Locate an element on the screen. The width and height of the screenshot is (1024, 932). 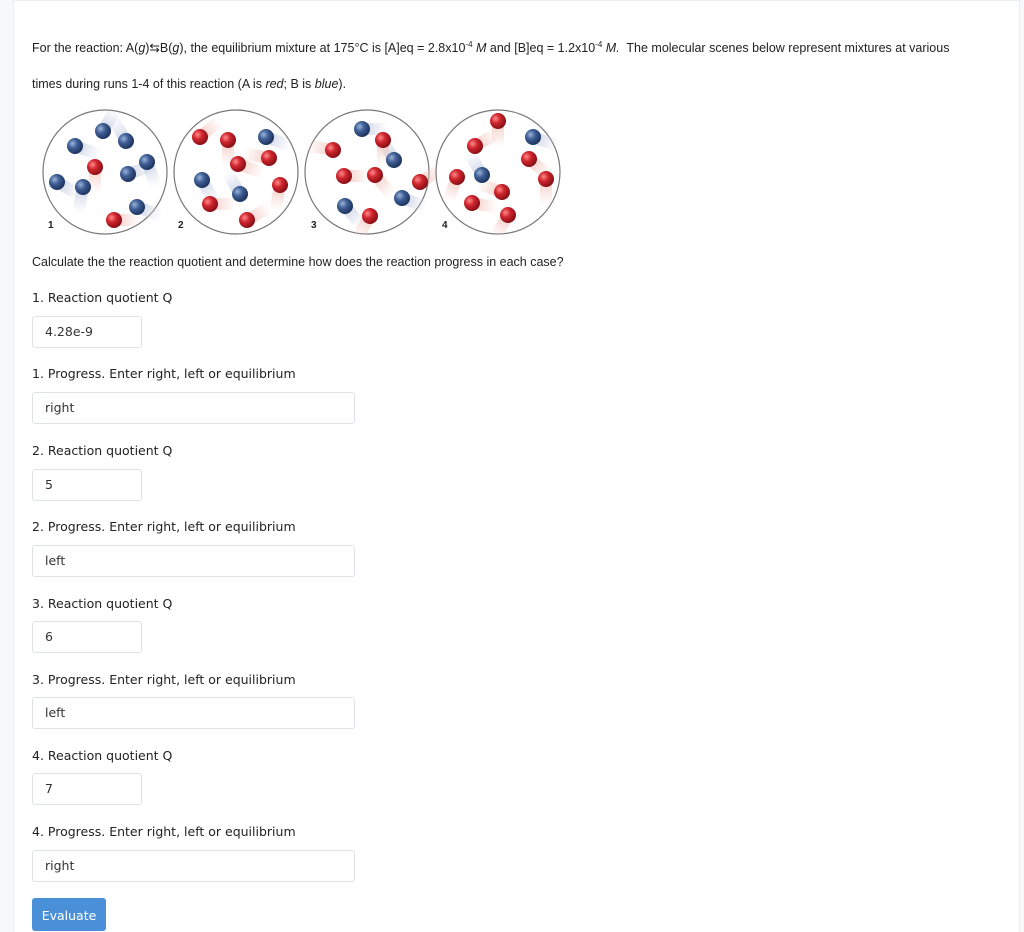
scene-label: 1 is located at coordinates (51, 225).